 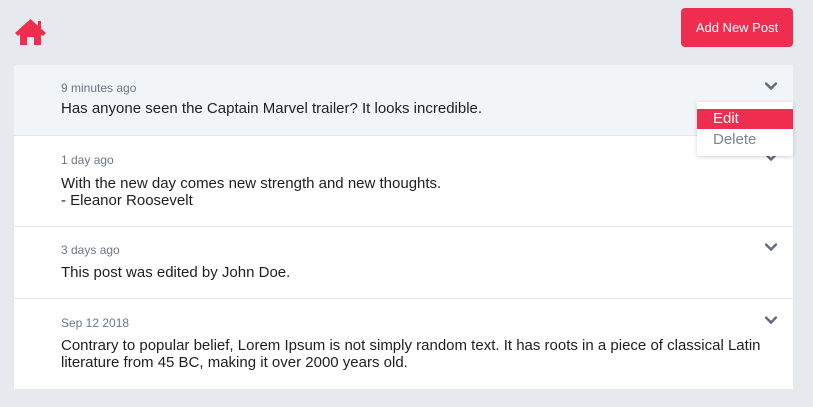 I want to click on edit-menu-item: Edit, so click(x=745, y=119).